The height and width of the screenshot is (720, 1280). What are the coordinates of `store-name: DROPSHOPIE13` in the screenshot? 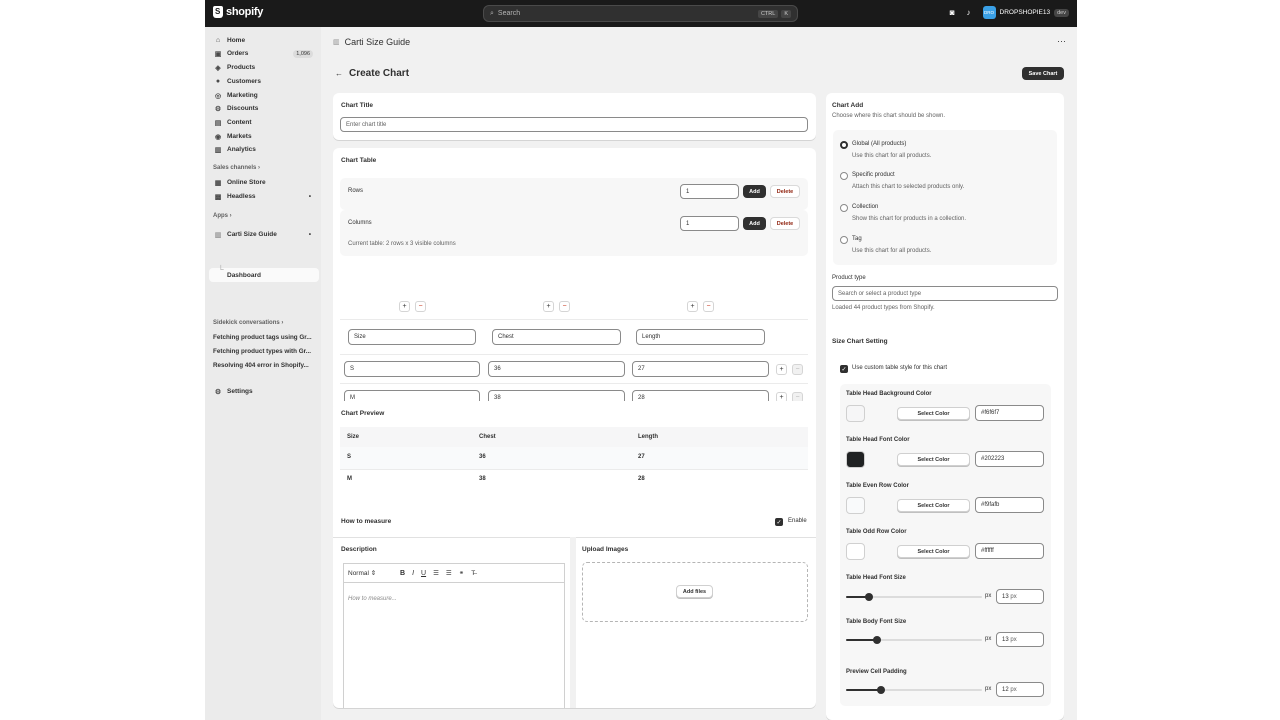 It's located at (1025, 12).